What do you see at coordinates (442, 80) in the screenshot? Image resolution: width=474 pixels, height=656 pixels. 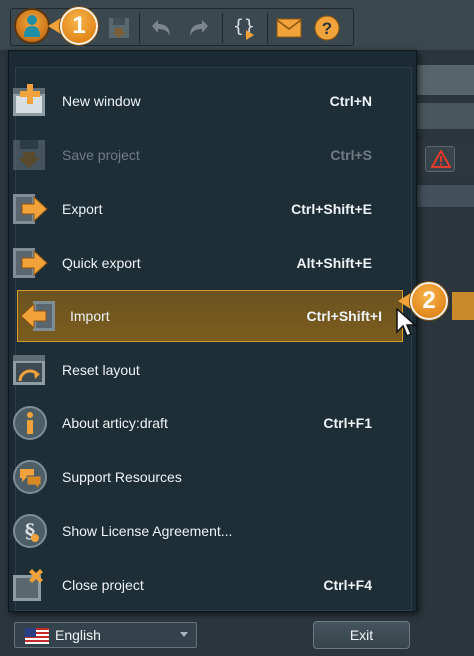 I see `background-header` at bounding box center [442, 80].